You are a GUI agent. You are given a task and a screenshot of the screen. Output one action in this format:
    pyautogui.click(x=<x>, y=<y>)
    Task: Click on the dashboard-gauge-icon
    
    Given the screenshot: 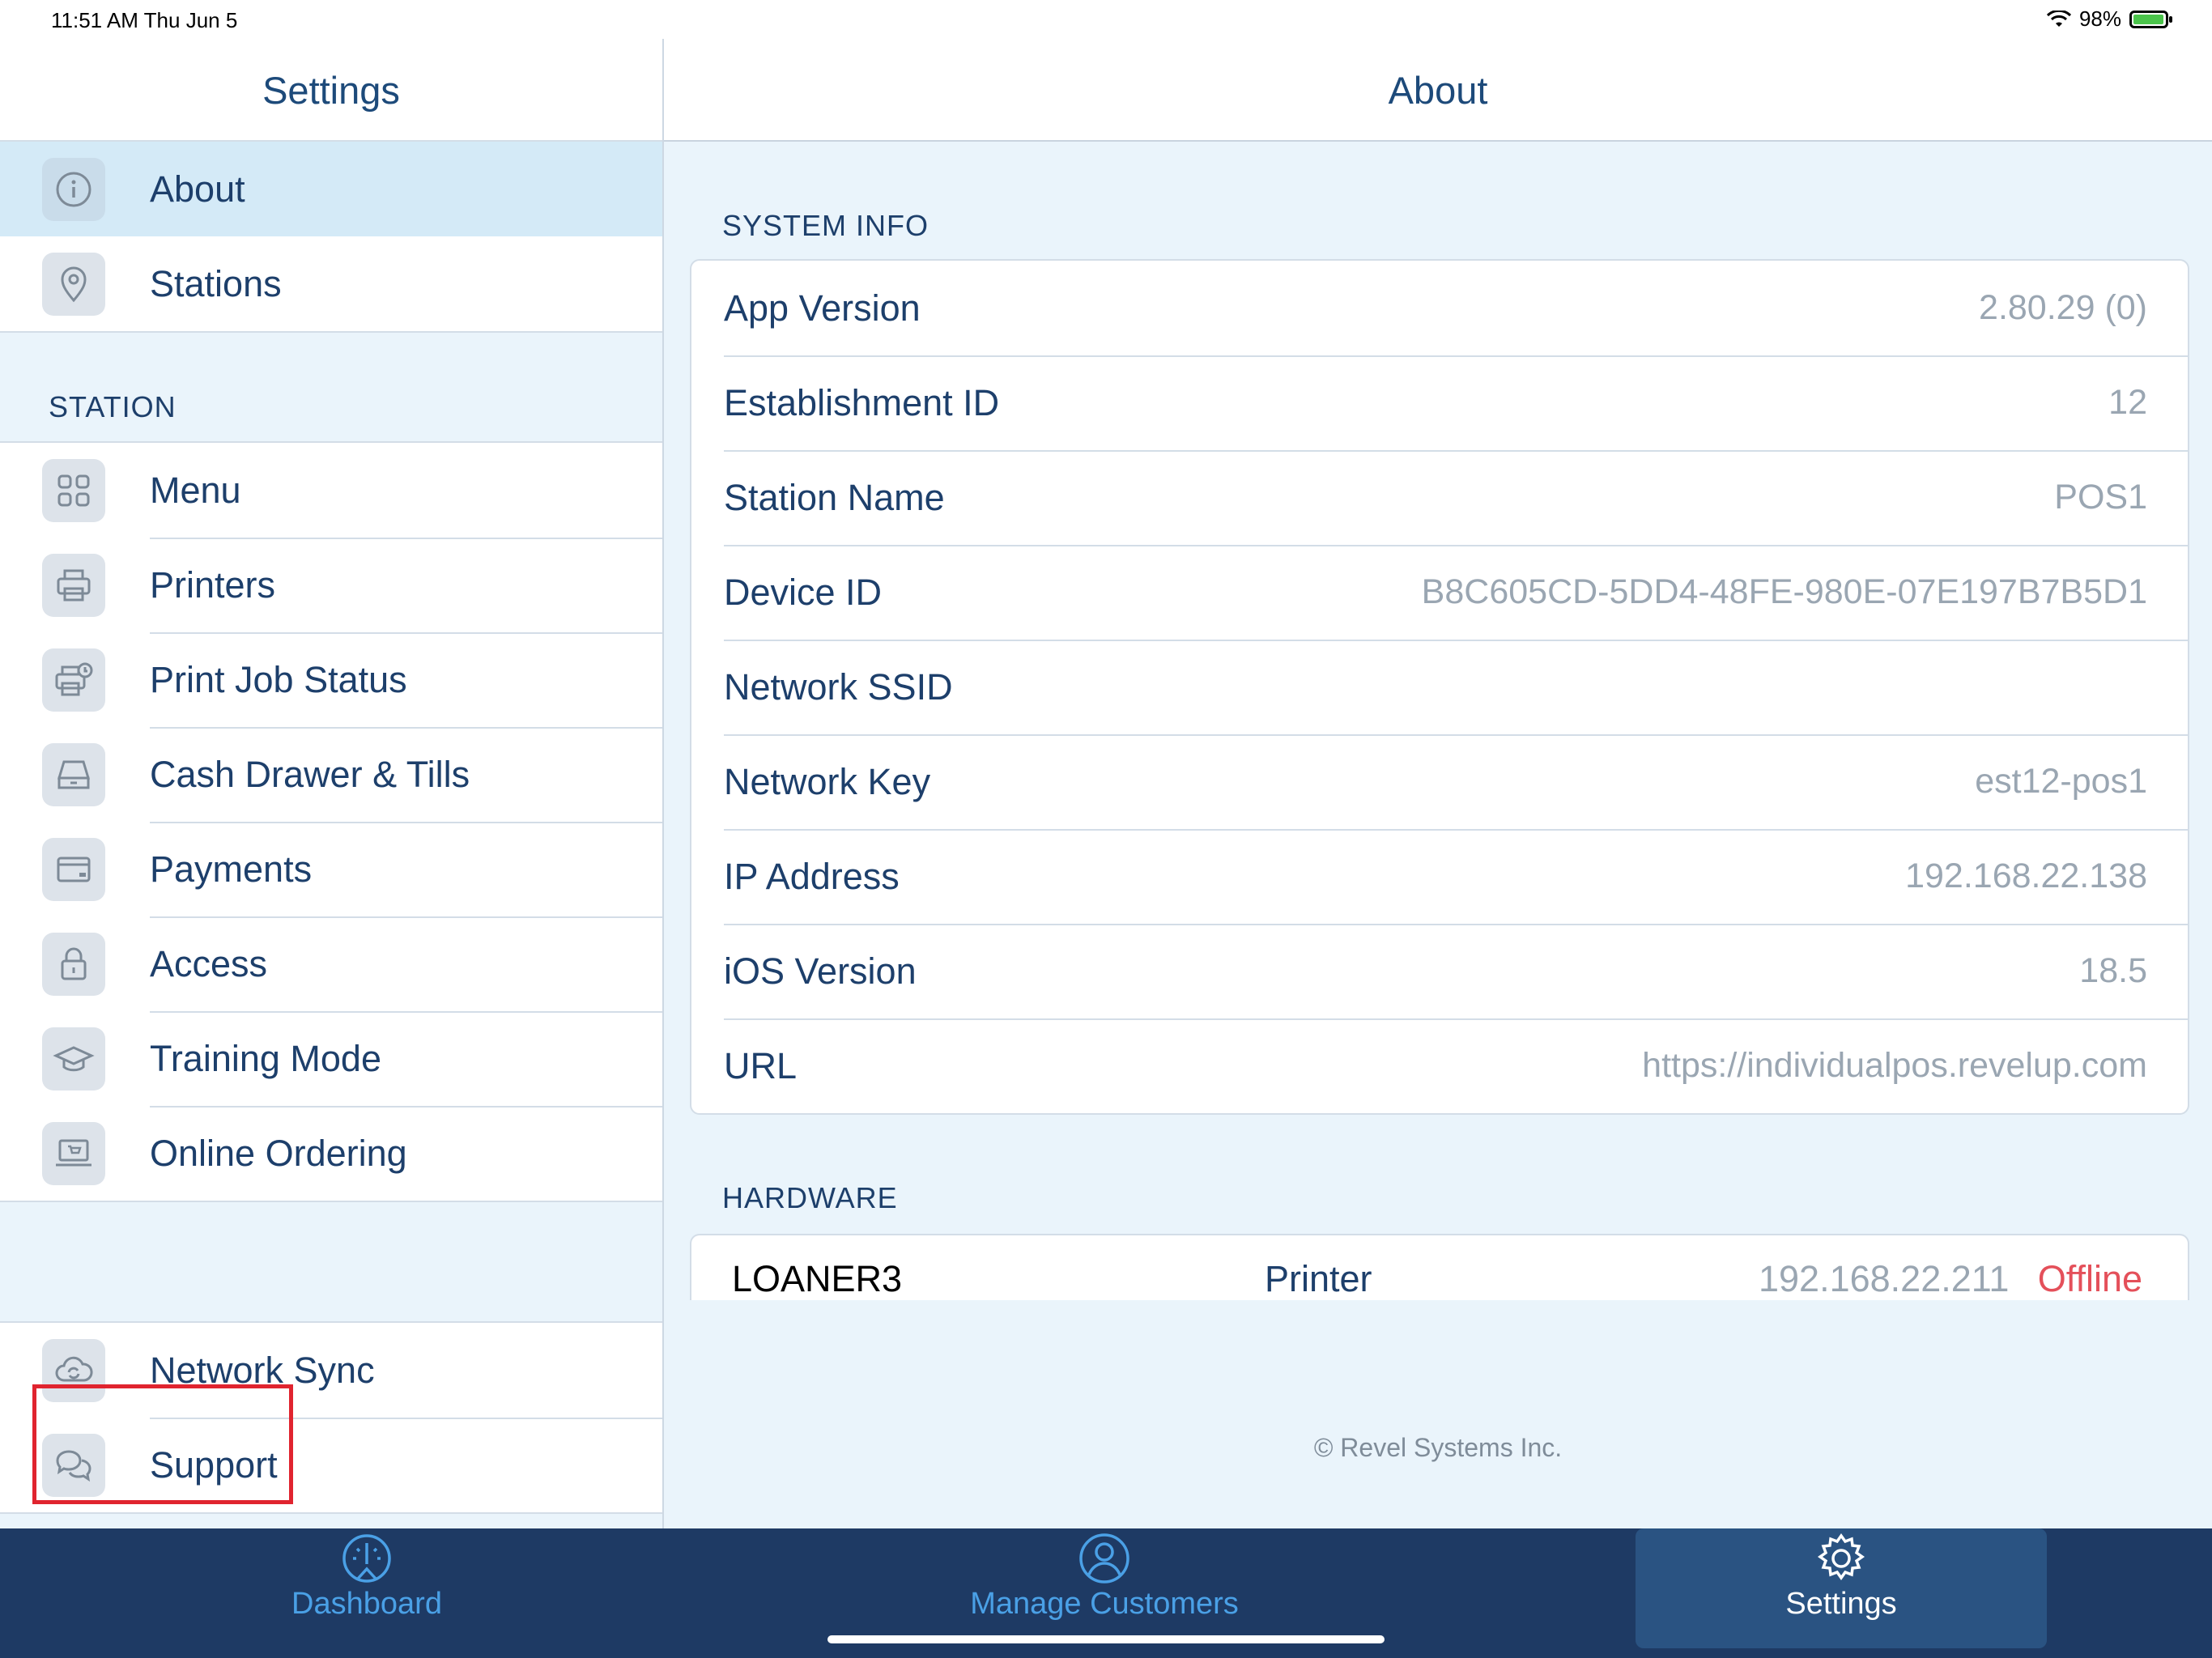 What is the action you would take?
    pyautogui.click(x=366, y=1558)
    